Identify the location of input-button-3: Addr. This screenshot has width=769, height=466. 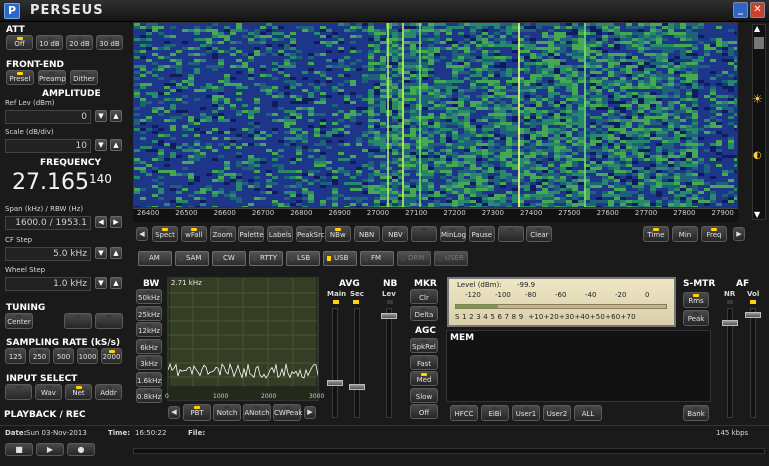
(108, 392).